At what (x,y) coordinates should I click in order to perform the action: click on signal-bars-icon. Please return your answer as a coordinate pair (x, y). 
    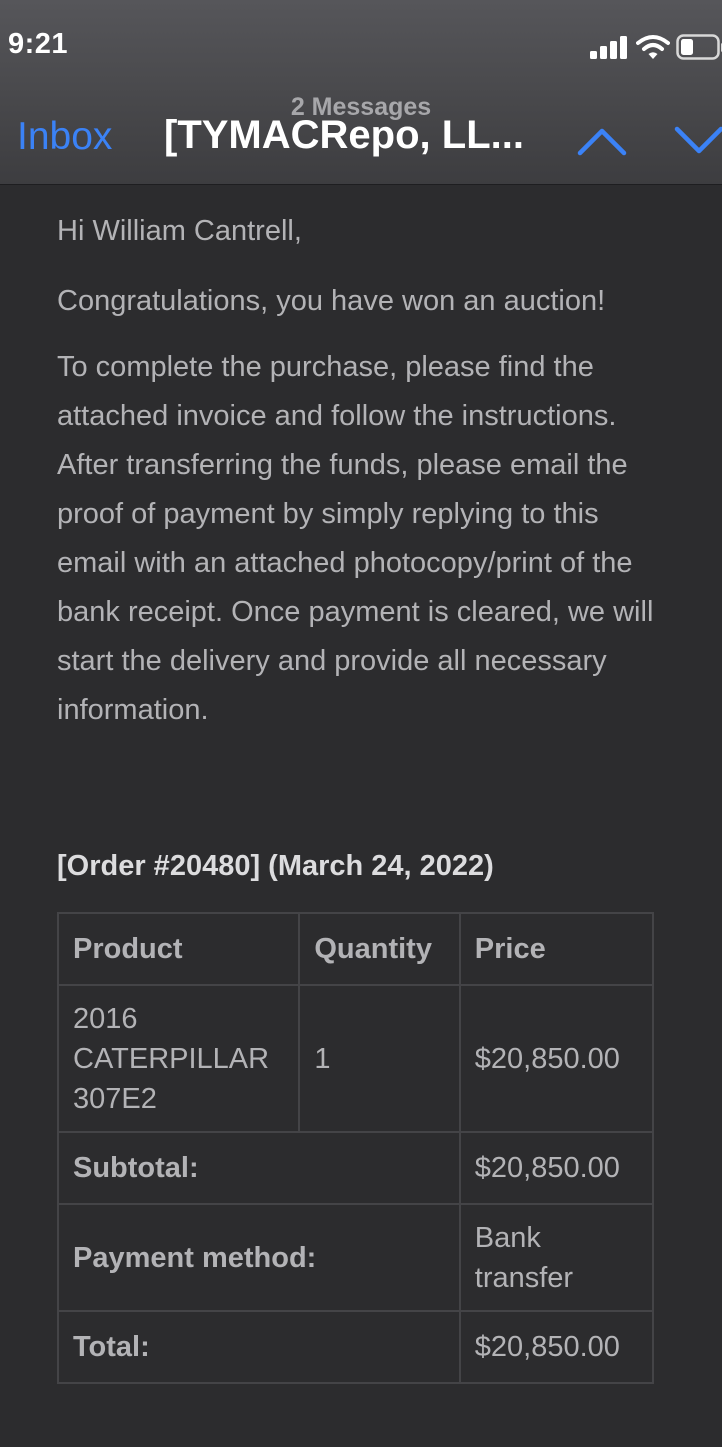
    Looking at the image, I should click on (608, 47).